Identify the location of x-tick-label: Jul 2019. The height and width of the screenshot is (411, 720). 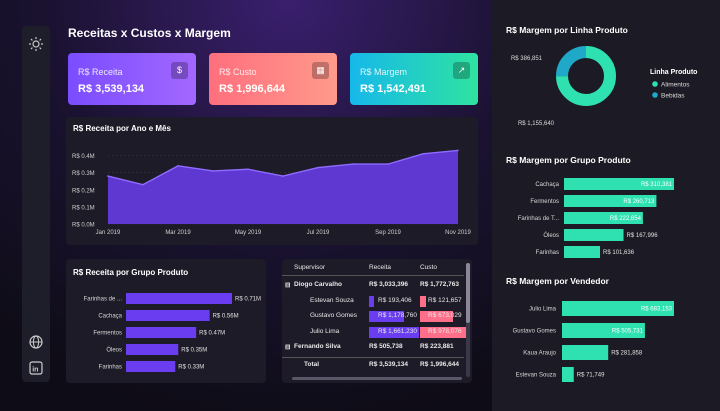
(318, 233).